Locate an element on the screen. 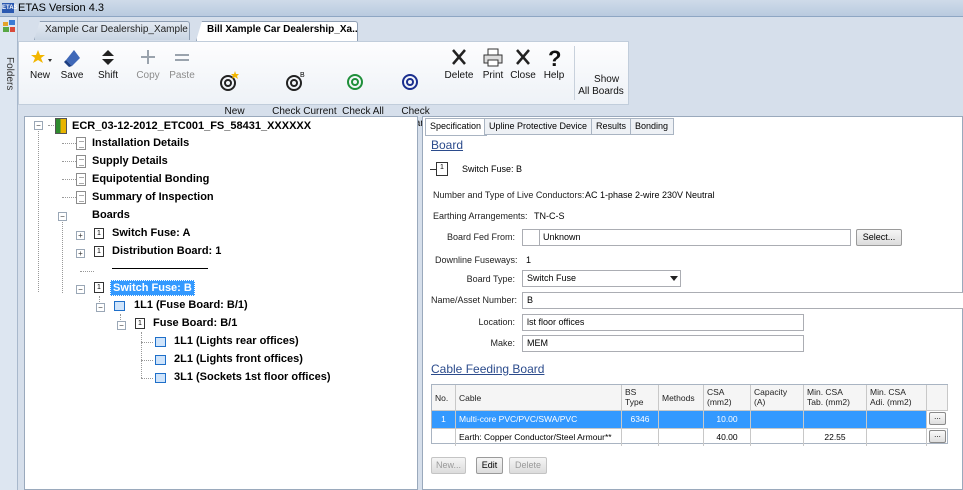 Image resolution: width=963 pixels, height=490 pixels. cell-no is located at coordinates (444, 437).